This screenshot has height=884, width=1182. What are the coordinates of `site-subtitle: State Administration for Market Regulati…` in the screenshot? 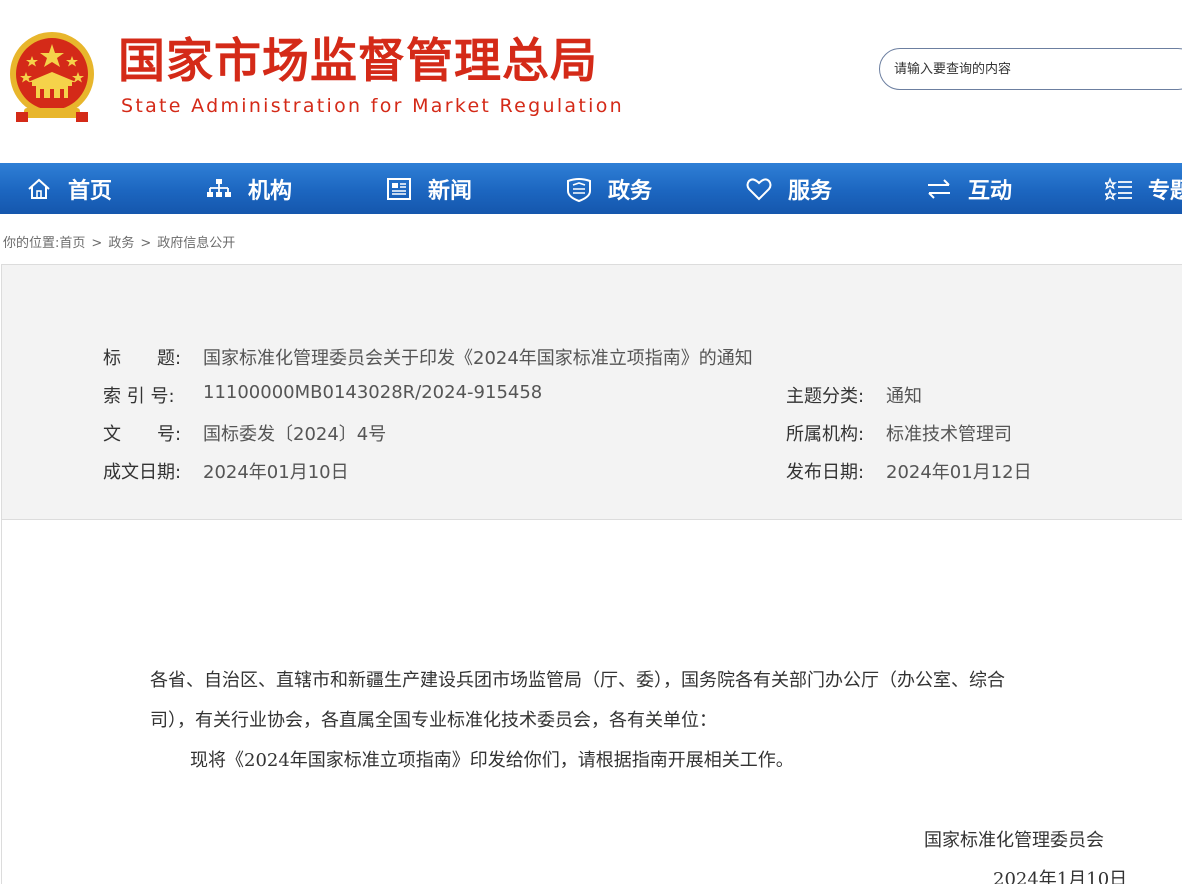 It's located at (372, 106).